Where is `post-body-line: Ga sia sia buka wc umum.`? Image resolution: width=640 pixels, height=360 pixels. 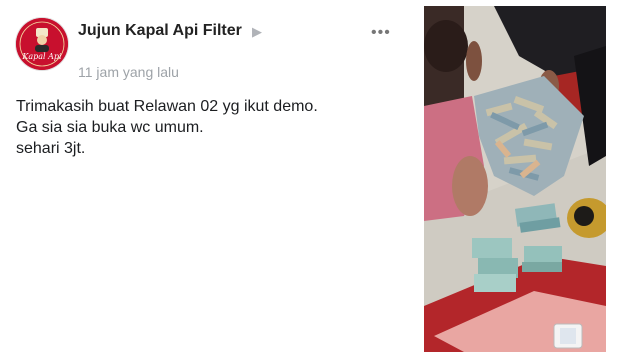
post-body-line: Ga sia sia buka wc umum. is located at coordinates (110, 127).